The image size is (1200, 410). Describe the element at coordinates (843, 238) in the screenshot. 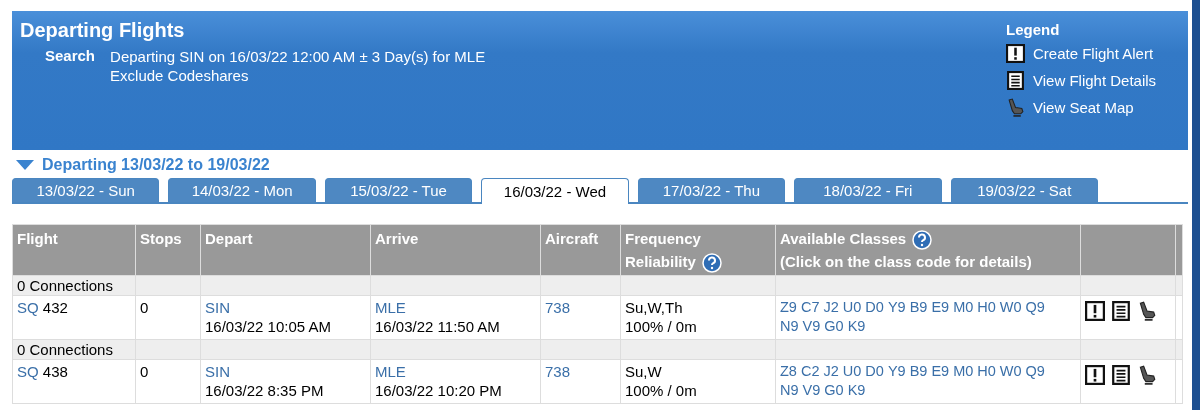

I see `column-header-text: Available Classes` at that location.